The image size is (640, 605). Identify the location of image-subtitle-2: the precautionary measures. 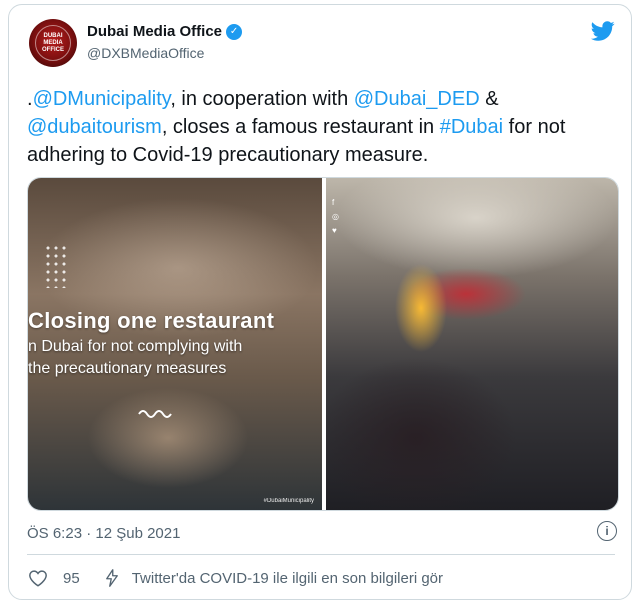
(127, 368).